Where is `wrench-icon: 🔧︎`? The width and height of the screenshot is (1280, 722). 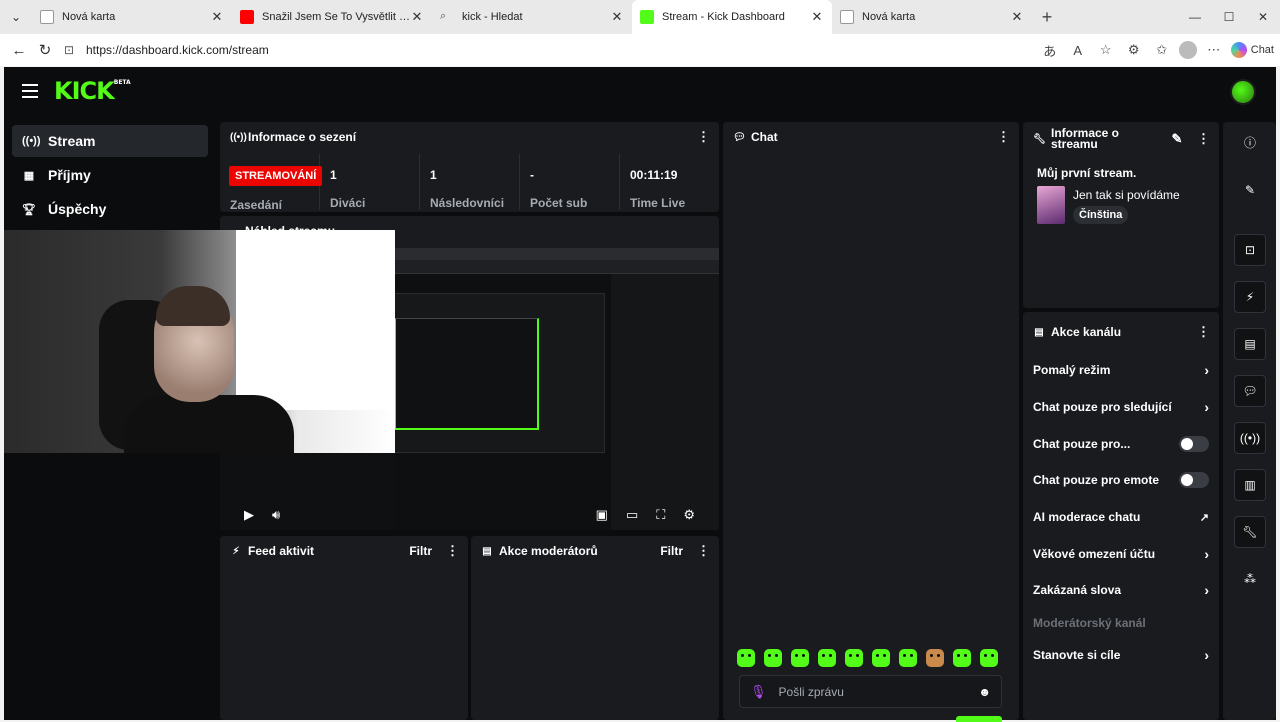 wrench-icon: 🔧︎ is located at coordinates (1250, 532).